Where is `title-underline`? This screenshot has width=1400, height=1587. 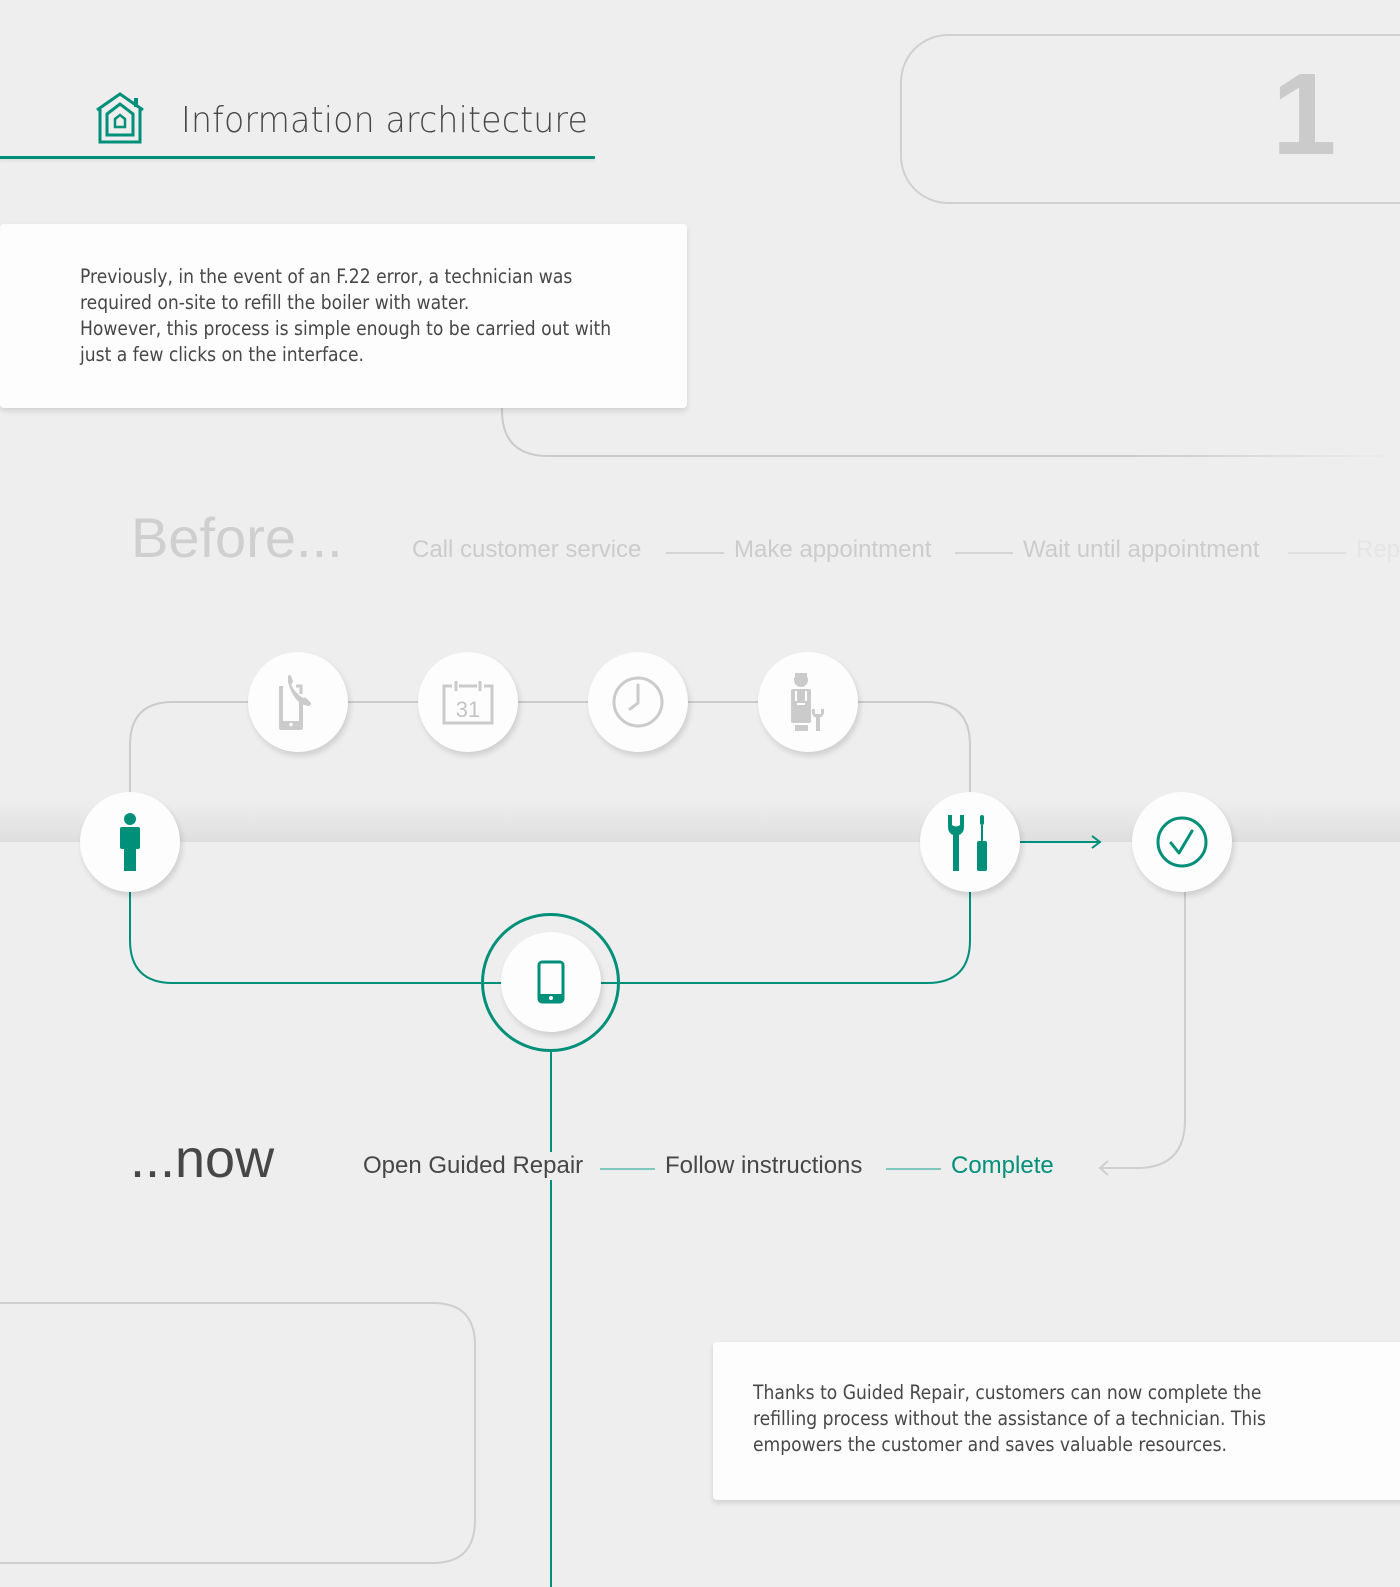 title-underline is located at coordinates (297, 157).